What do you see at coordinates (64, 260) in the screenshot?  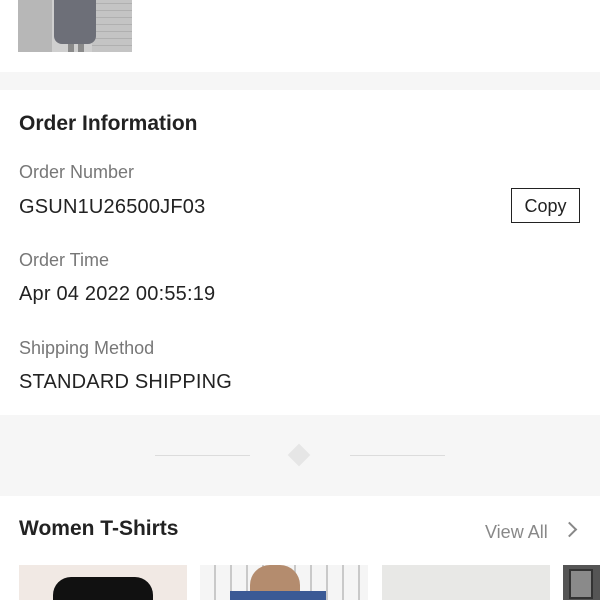 I see `order-time-label: Order Time` at bounding box center [64, 260].